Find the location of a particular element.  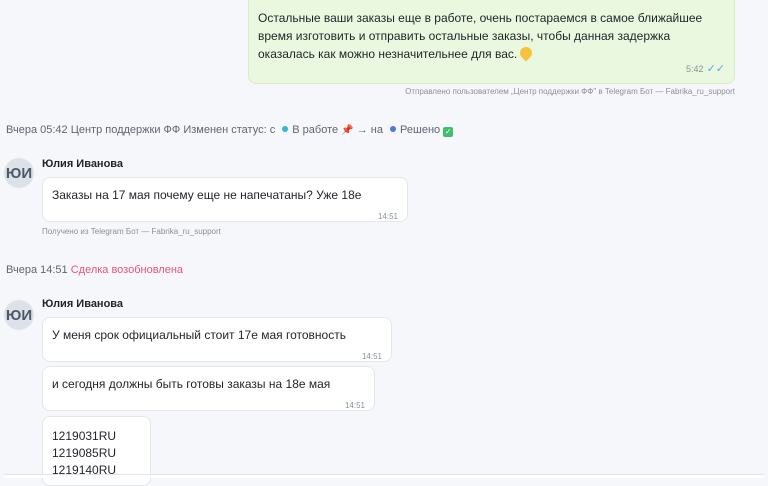

status-to: Решено is located at coordinates (420, 130).